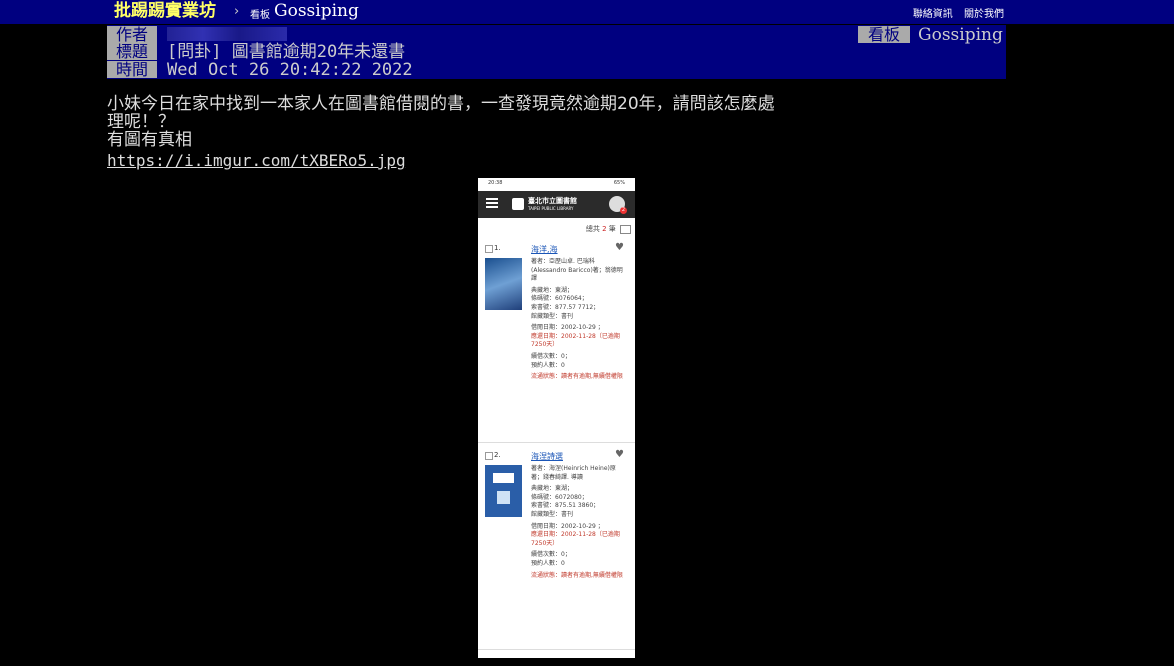 The height and width of the screenshot is (666, 1174). Describe the element at coordinates (227, 34) in the screenshot. I see `author-redacted` at that location.